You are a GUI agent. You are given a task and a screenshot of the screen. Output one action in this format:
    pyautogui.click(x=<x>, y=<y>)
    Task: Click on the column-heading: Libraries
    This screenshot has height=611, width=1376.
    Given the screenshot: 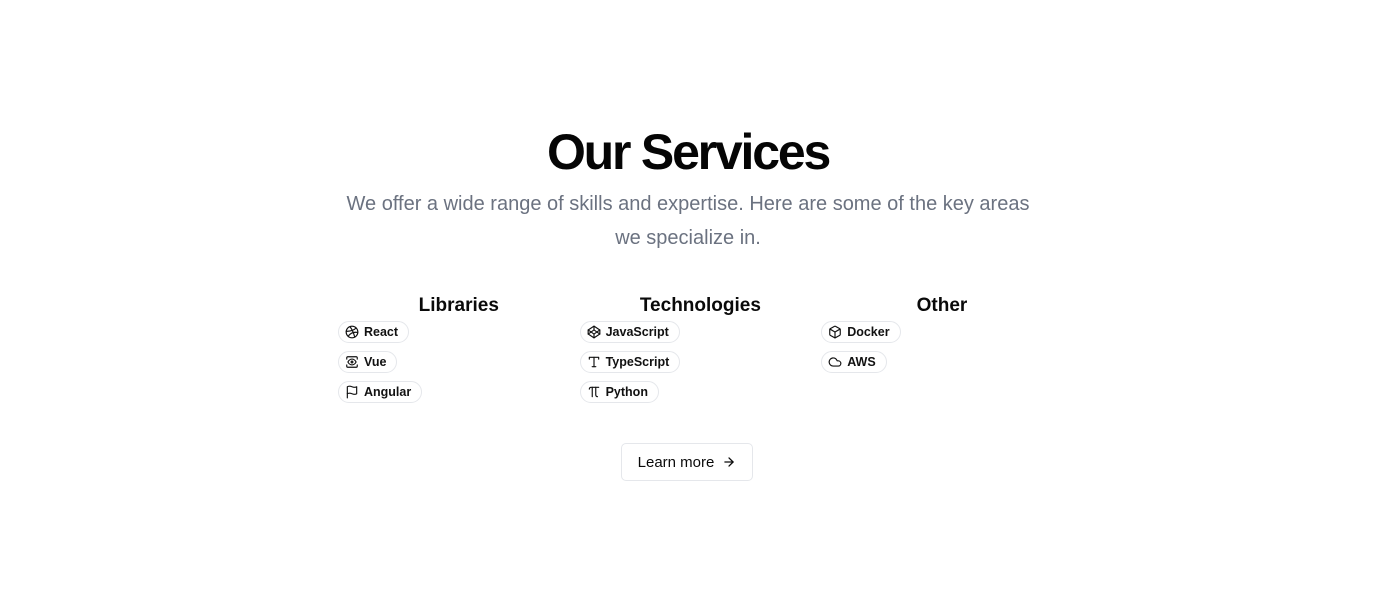 What is the action you would take?
    pyautogui.click(x=458, y=305)
    